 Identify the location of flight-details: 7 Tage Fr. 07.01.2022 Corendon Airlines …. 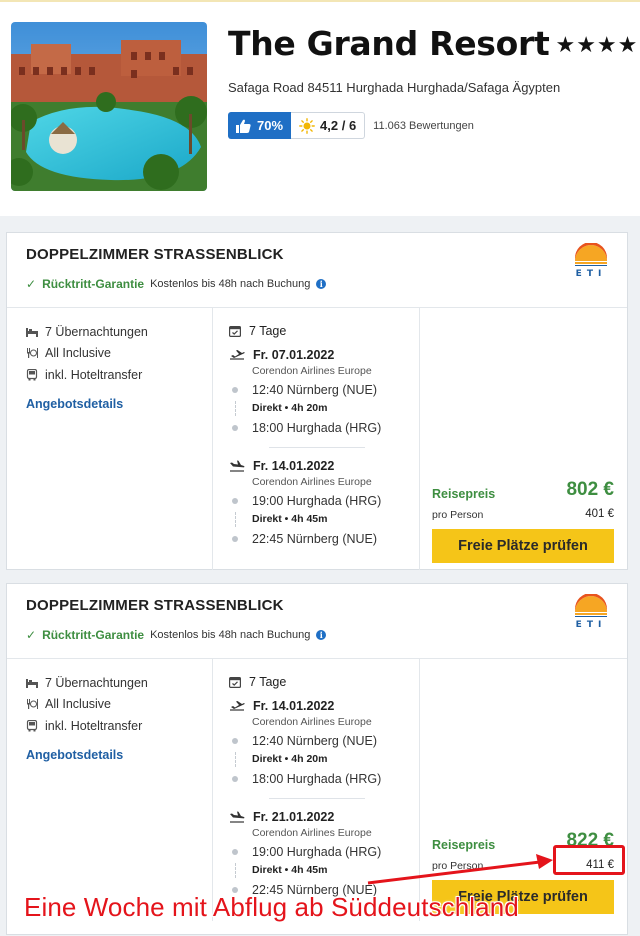
(324, 434).